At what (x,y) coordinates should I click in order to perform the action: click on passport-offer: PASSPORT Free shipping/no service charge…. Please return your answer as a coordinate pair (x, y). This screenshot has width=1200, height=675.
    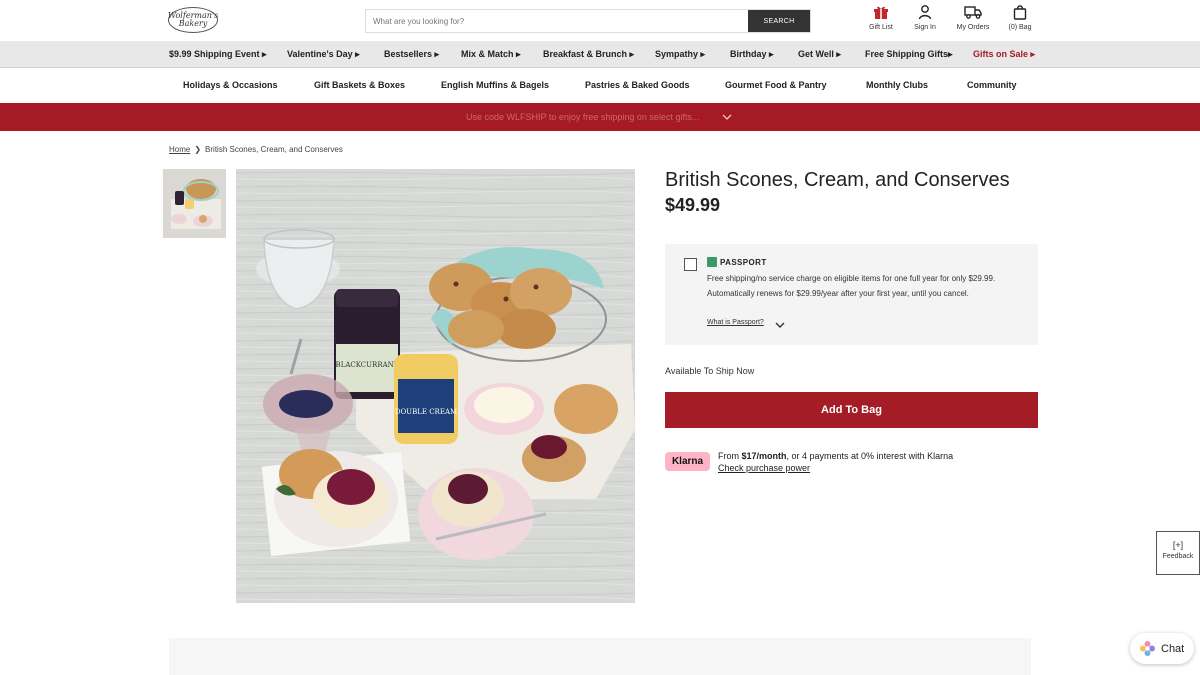
    Looking at the image, I should click on (851, 294).